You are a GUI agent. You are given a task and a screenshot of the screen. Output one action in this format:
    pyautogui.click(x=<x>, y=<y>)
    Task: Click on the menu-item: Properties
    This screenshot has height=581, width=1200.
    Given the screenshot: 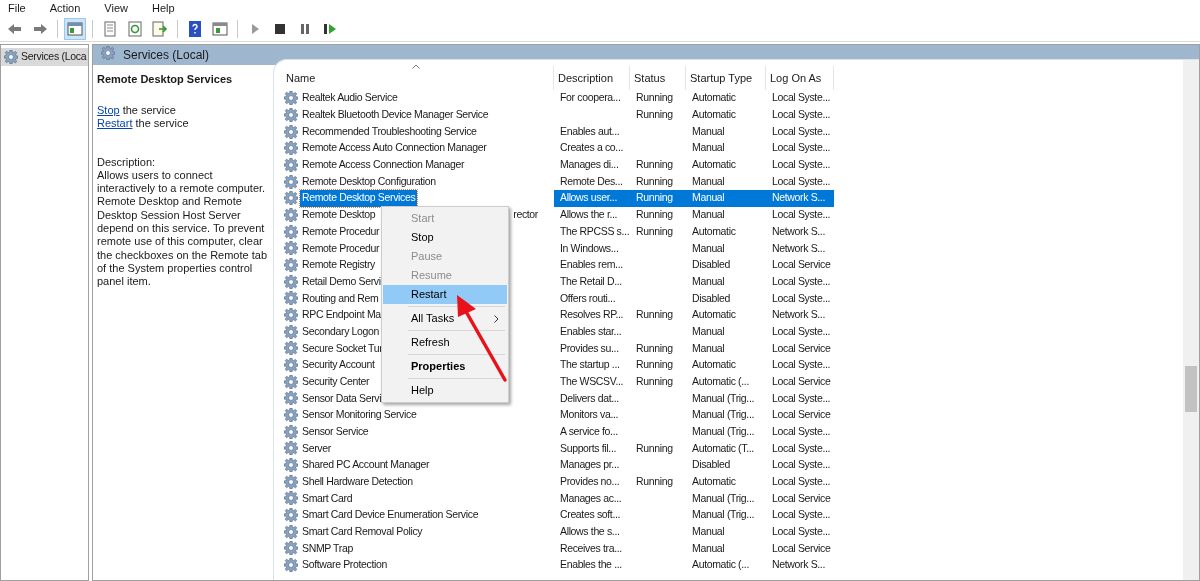 What is the action you would take?
    pyautogui.click(x=445, y=366)
    